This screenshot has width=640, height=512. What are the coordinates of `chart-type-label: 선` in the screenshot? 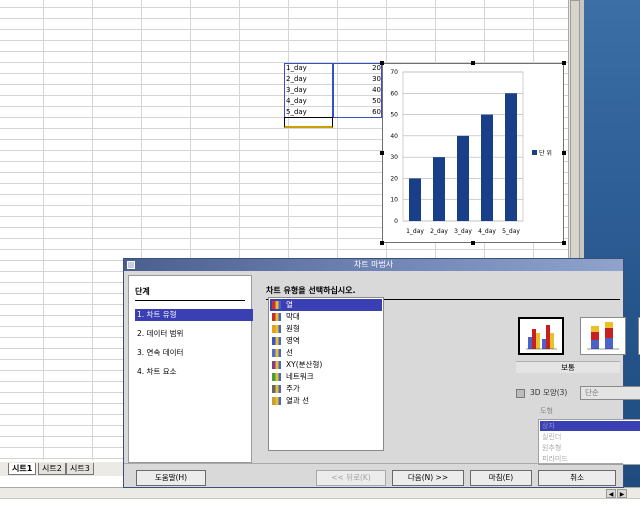 It's located at (289, 352).